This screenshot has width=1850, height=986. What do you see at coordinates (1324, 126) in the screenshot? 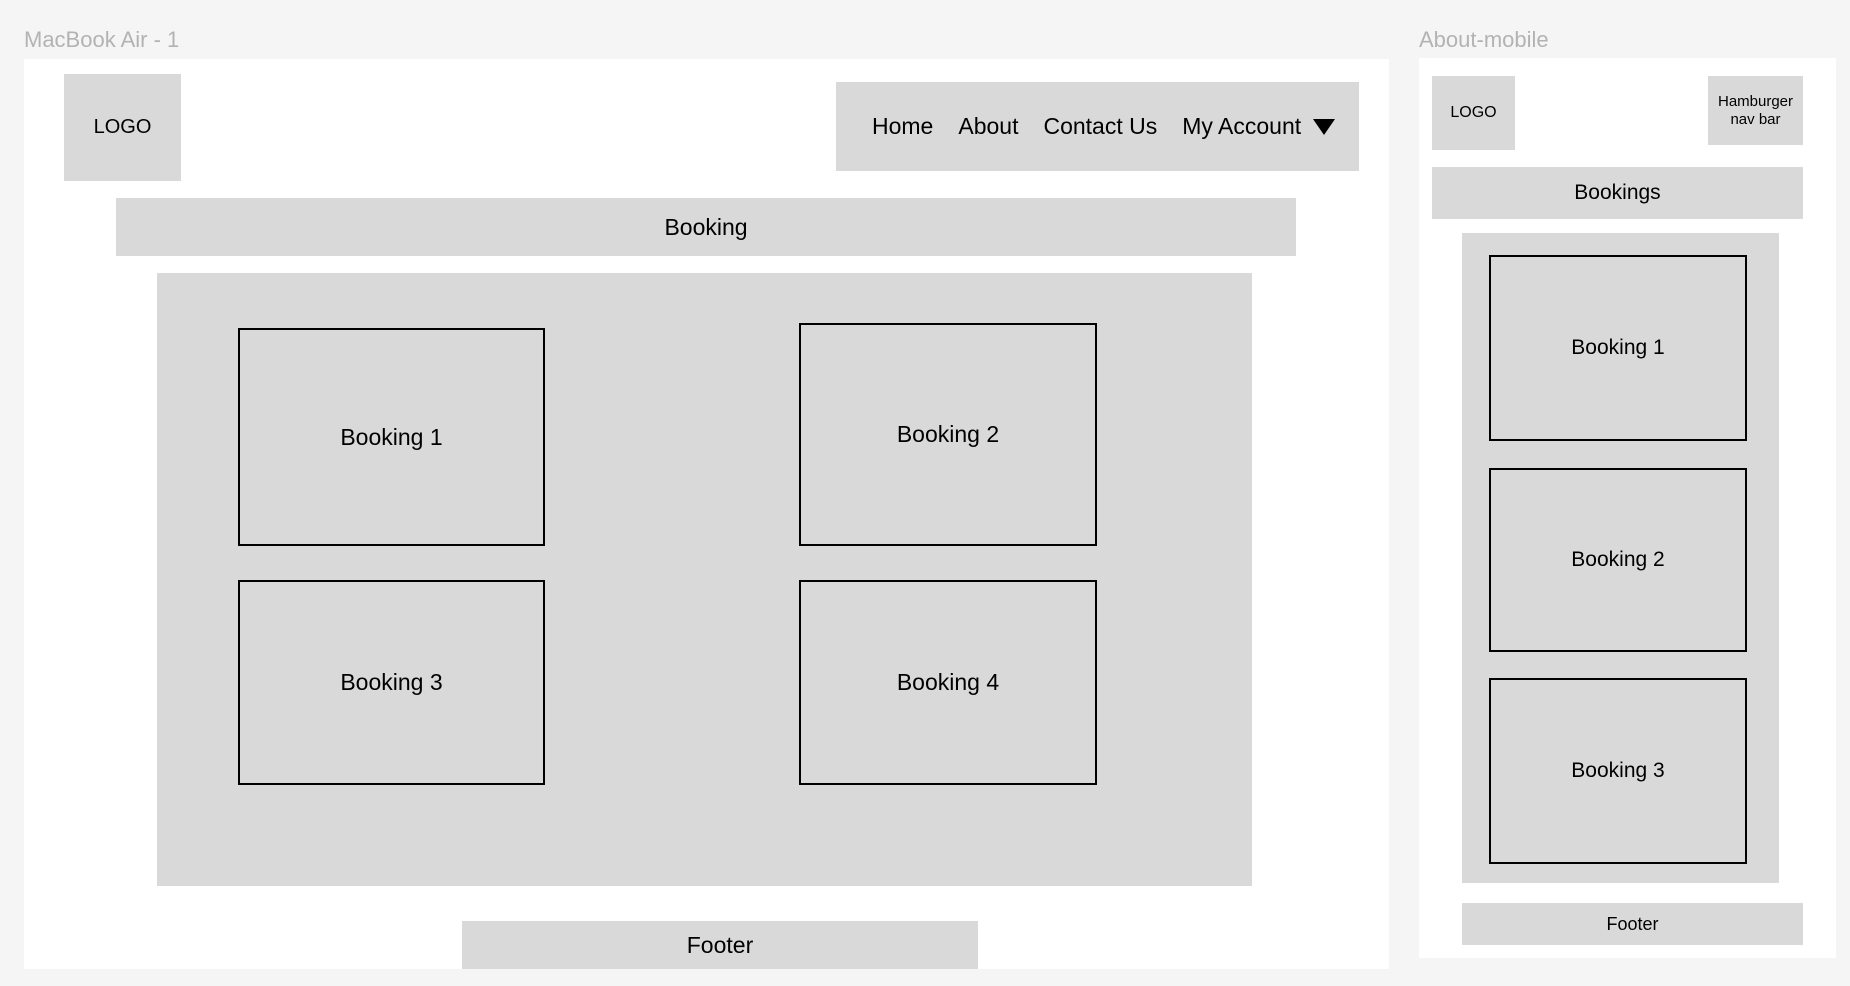
I see `caret-down-icon` at bounding box center [1324, 126].